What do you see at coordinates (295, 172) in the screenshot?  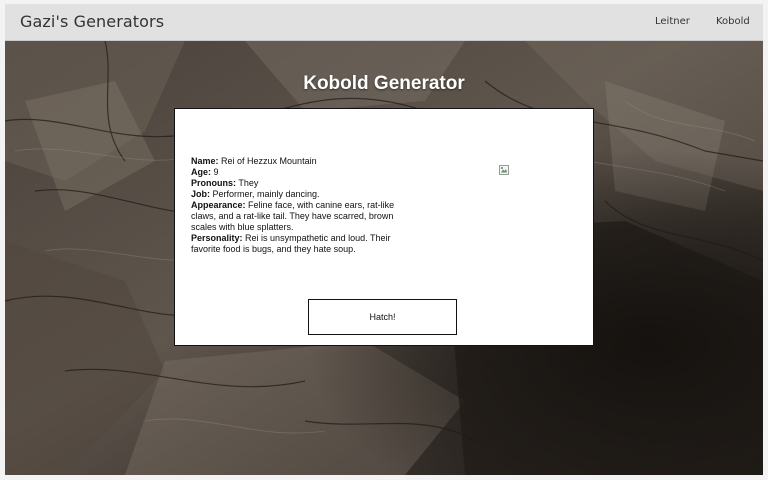 I see `age-row: Age: 9` at bounding box center [295, 172].